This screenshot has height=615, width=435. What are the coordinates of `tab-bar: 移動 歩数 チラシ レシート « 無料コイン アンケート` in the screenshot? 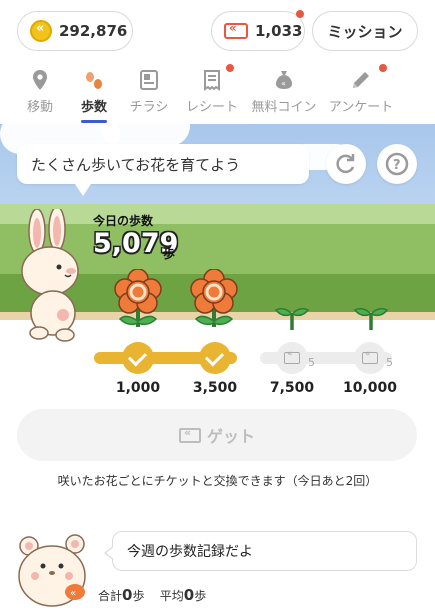 It's located at (217, 93).